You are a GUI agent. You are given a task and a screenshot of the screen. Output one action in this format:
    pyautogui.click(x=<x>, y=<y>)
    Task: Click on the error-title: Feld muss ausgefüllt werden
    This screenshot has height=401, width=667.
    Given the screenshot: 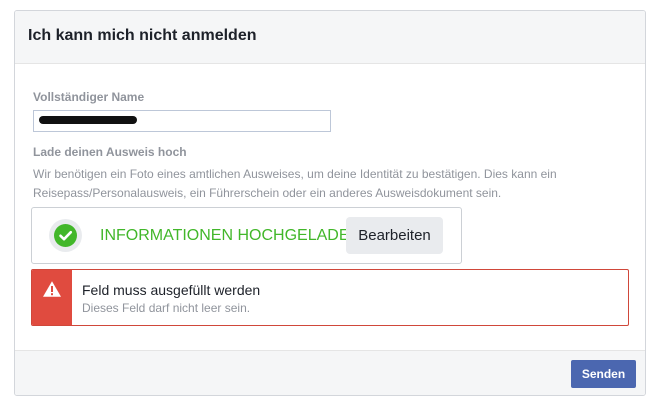 What is the action you would take?
    pyautogui.click(x=171, y=290)
    